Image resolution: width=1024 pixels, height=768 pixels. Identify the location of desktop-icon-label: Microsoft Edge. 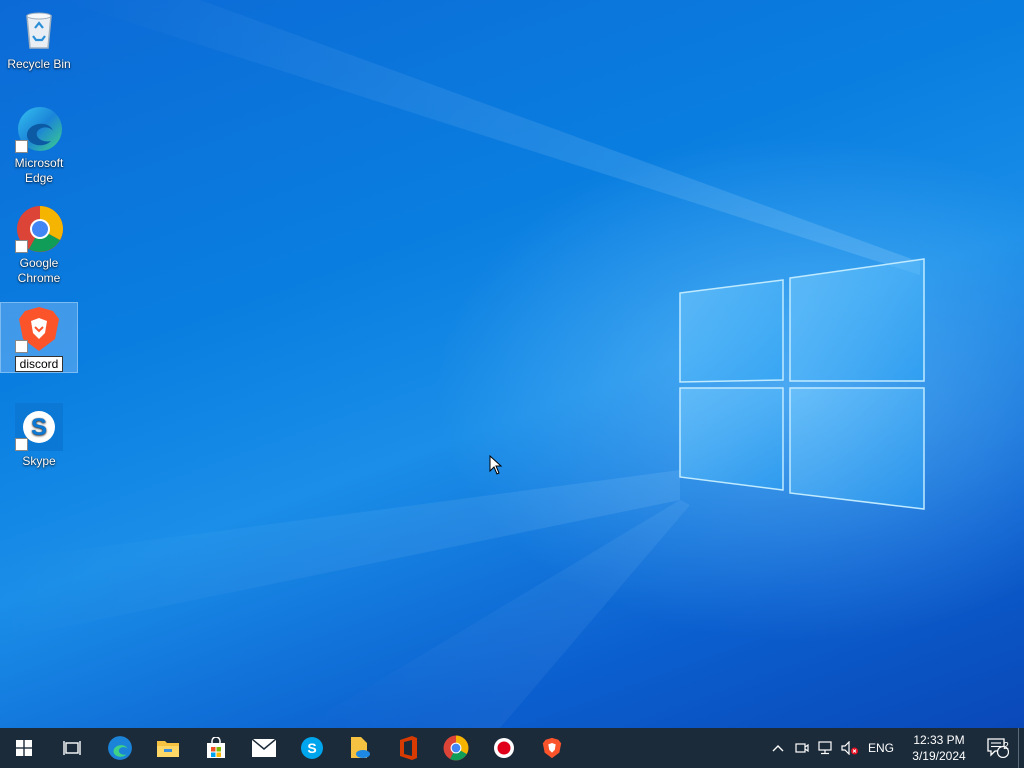
(39, 170).